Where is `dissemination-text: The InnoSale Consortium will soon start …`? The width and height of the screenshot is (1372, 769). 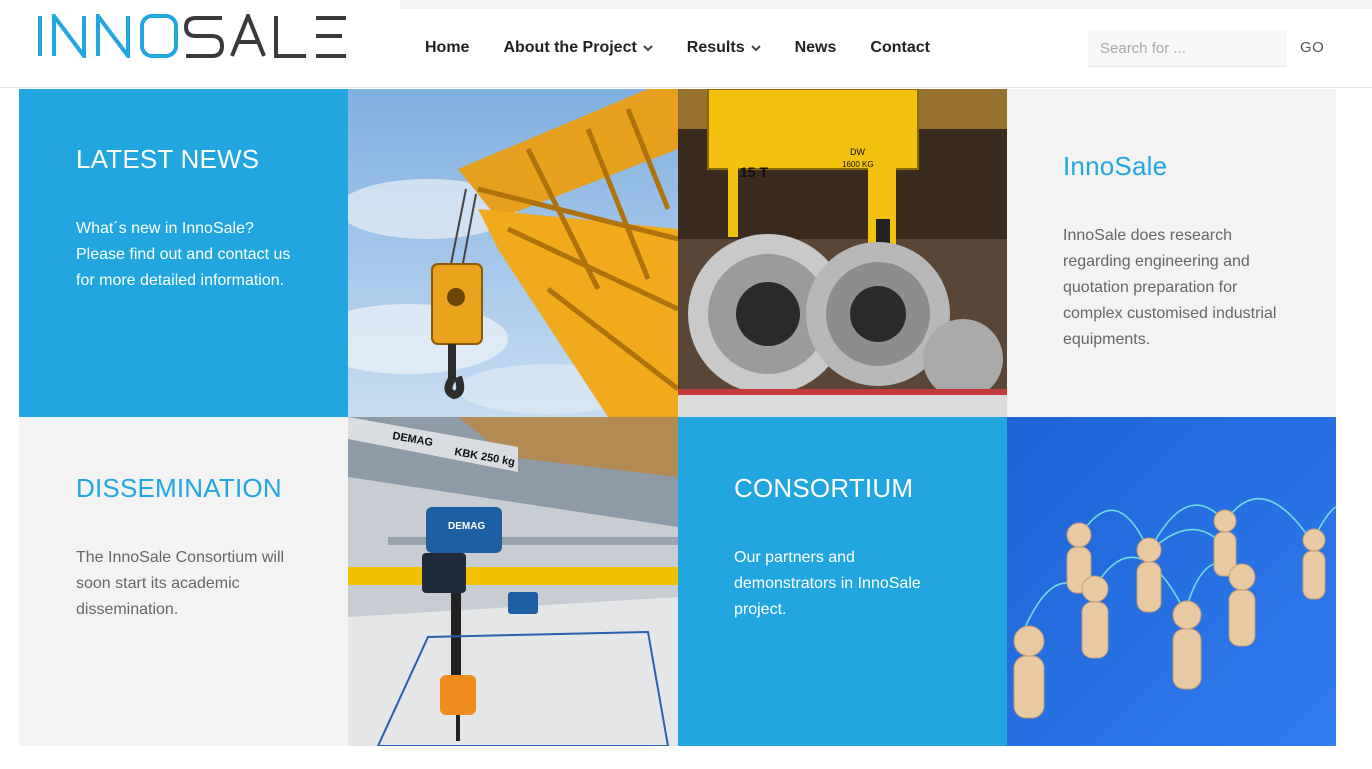 dissemination-text: The InnoSale Consortium will soon start … is located at coordinates (180, 583).